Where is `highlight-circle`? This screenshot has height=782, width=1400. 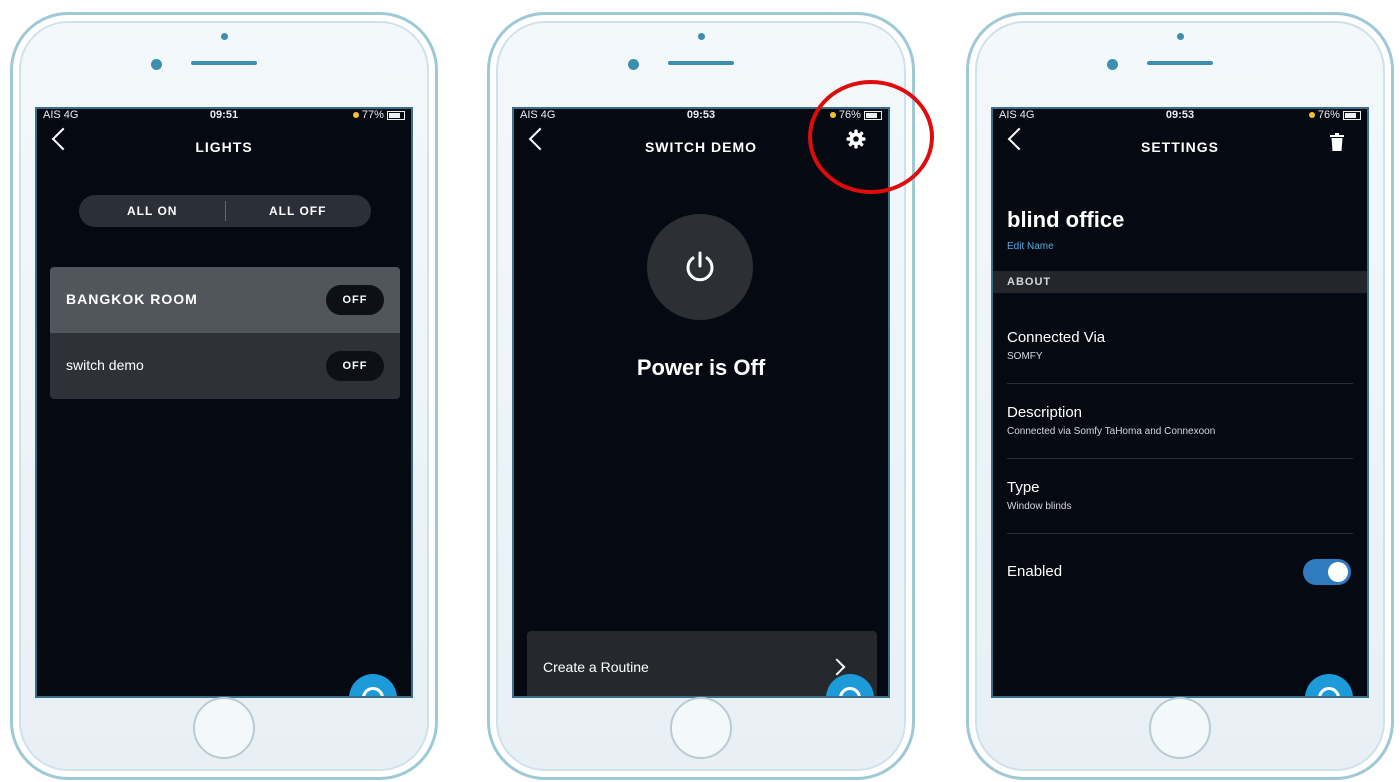
highlight-circle is located at coordinates (871, 137).